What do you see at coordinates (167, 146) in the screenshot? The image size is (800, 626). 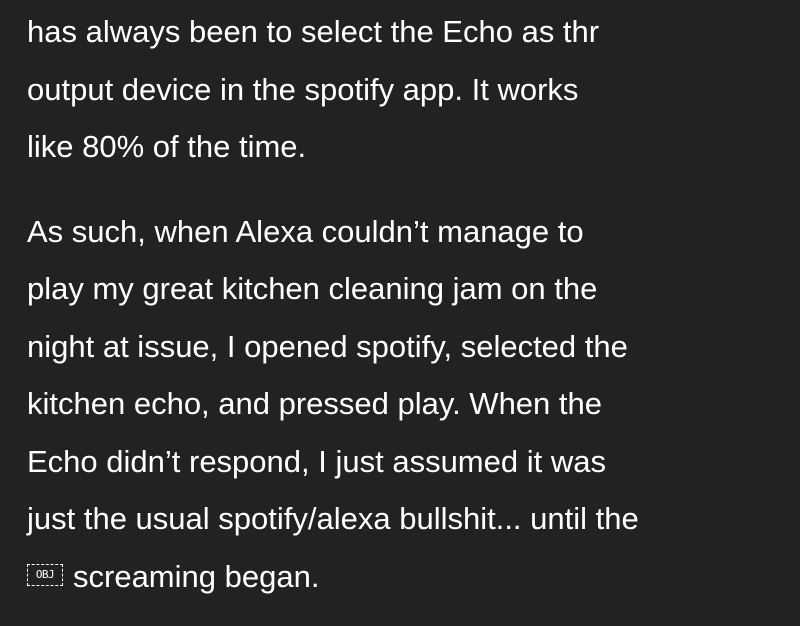 I see `text-line: like 80% of the time.` at bounding box center [167, 146].